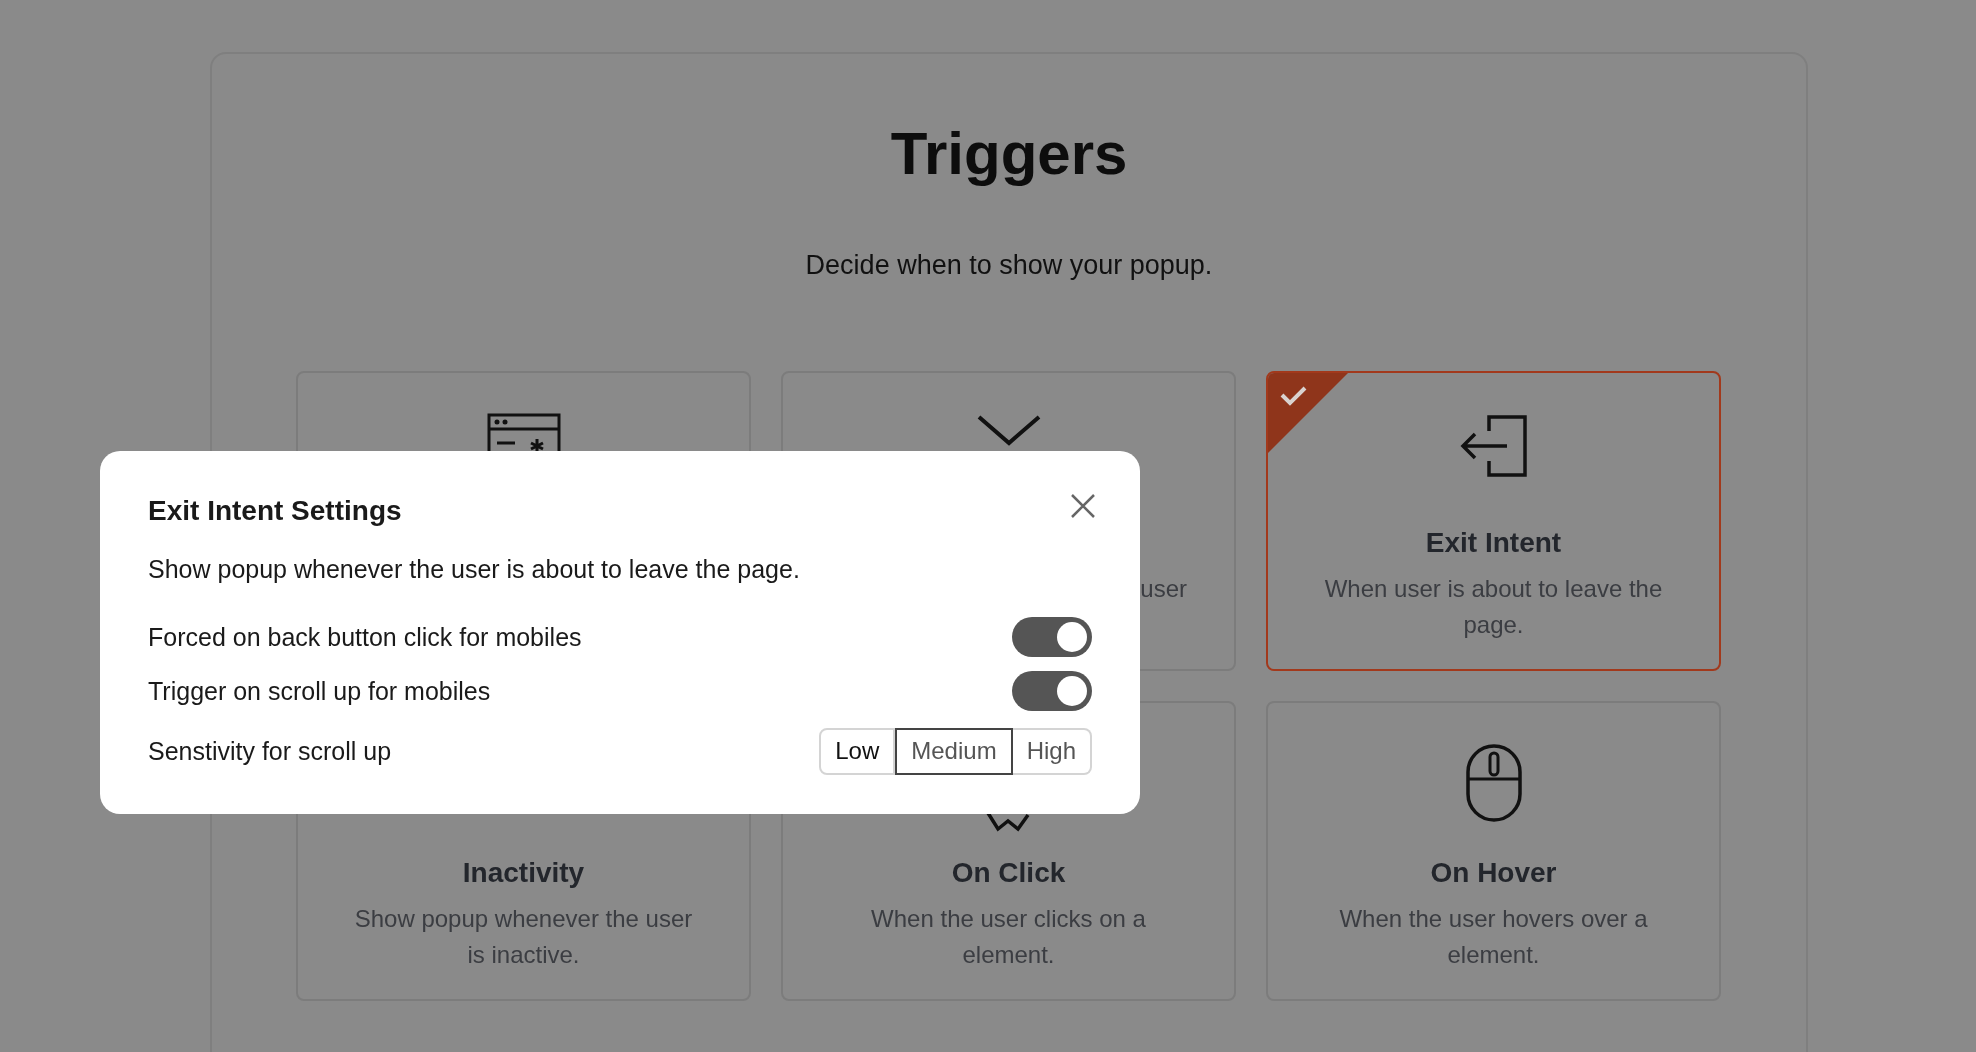  Describe the element at coordinates (1008, 937) in the screenshot. I see `card-description: When the user clicks on a element.` at that location.